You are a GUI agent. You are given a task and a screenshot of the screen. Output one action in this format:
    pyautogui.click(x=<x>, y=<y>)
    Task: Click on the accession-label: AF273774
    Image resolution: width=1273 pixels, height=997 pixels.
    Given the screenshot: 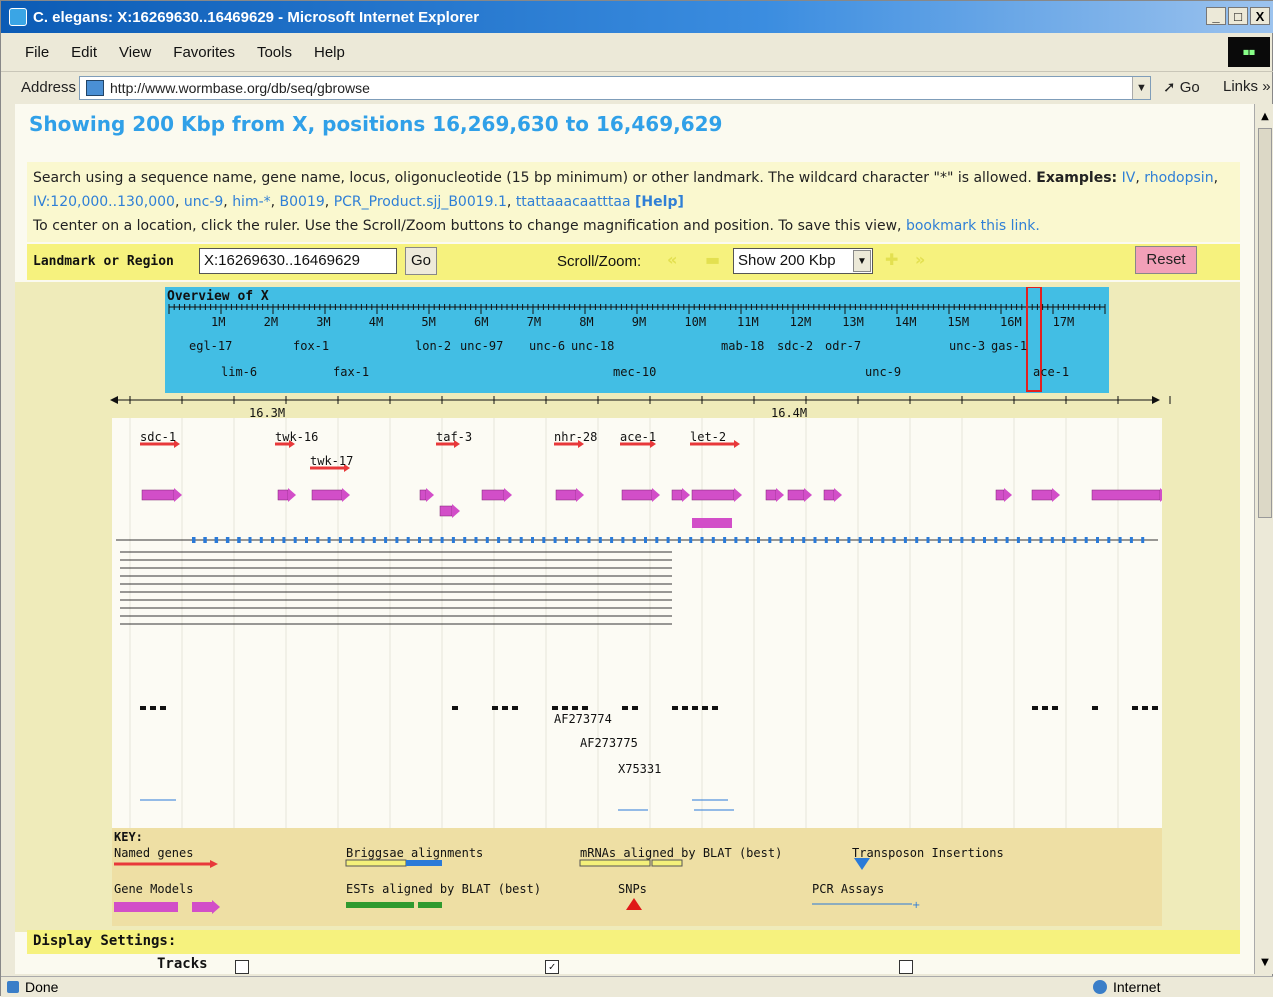 What is the action you would take?
    pyautogui.click(x=583, y=719)
    